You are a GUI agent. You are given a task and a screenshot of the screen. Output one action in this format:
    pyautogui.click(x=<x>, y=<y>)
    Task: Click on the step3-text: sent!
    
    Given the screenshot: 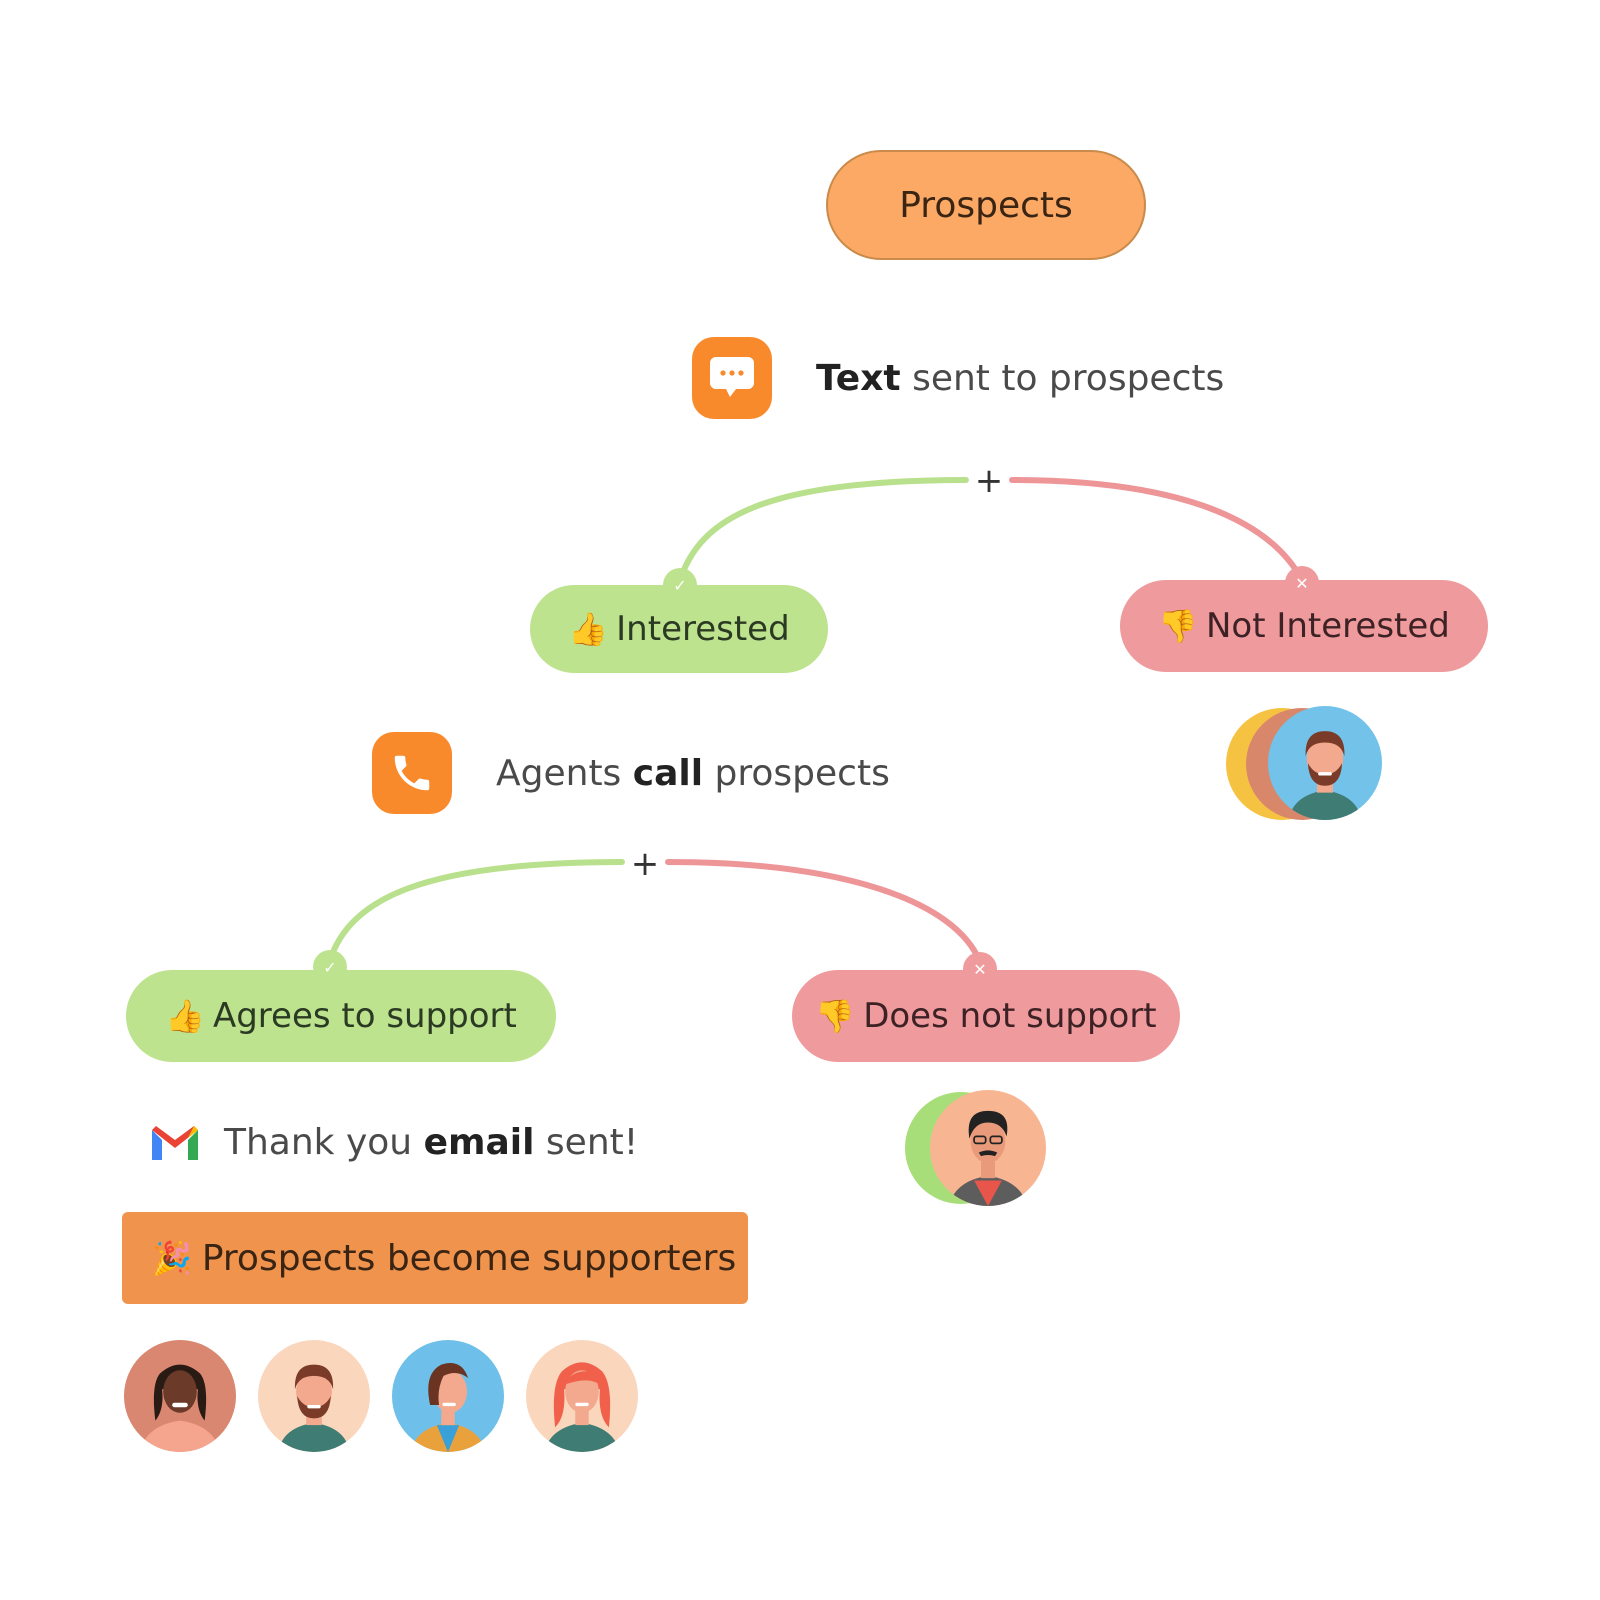 What is the action you would take?
    pyautogui.click(x=586, y=1142)
    